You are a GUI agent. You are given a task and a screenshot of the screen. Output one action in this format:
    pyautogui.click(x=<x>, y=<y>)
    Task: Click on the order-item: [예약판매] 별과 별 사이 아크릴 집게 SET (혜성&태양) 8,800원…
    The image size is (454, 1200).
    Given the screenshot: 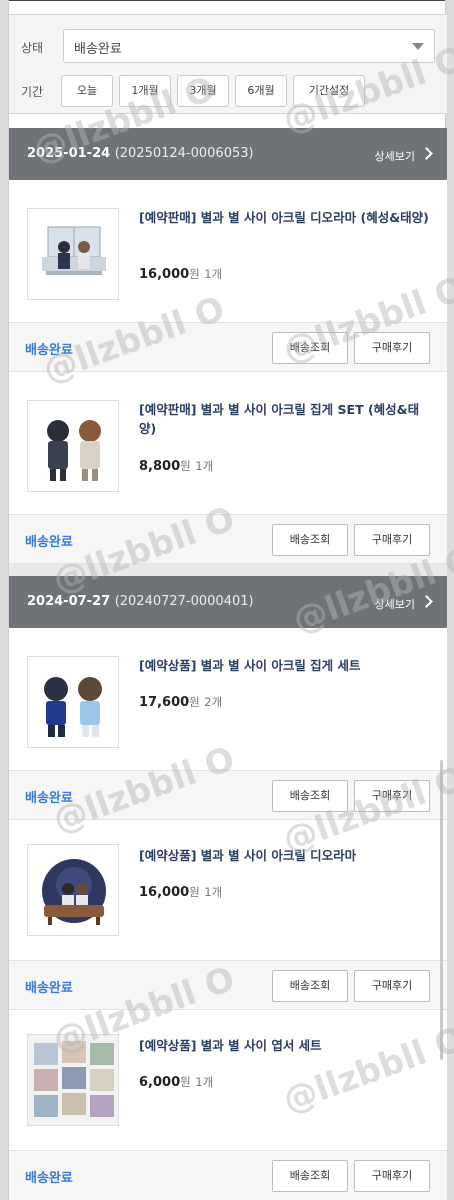 What is the action you would take?
    pyautogui.click(x=228, y=443)
    